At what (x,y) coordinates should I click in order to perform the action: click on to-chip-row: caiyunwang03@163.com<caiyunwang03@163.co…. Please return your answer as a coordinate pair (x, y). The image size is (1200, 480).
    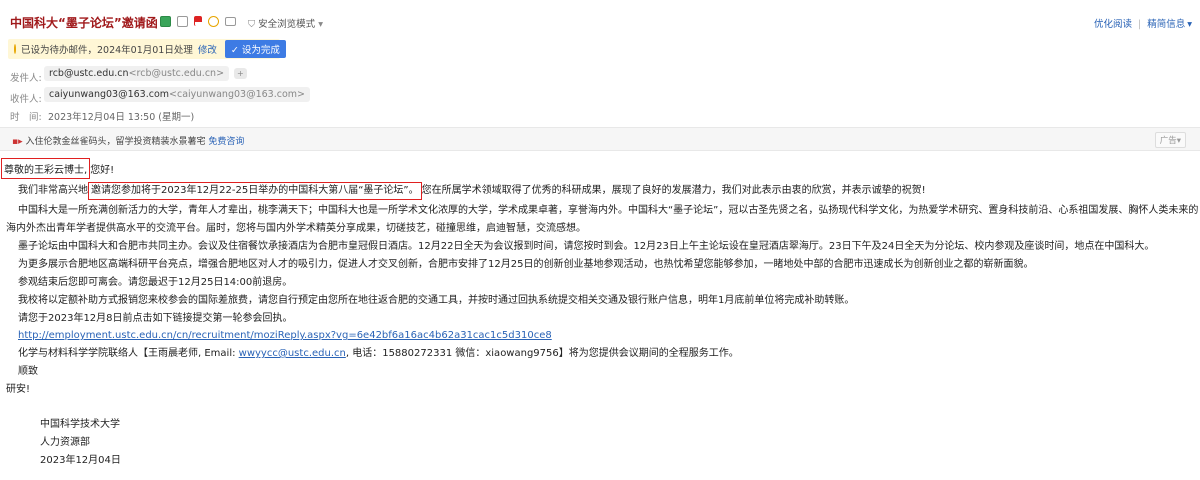
    Looking at the image, I should click on (177, 94).